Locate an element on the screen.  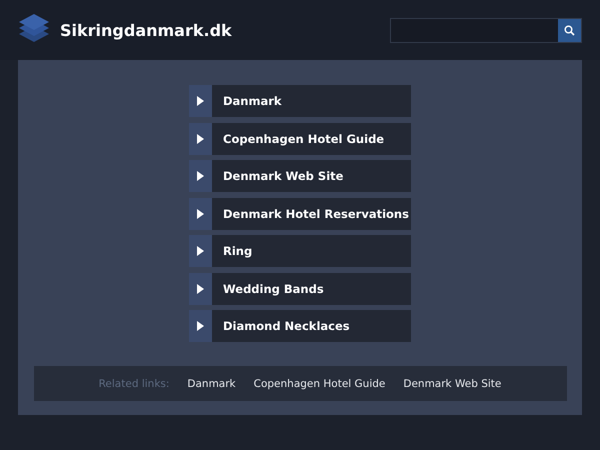
related-link: Danmark is located at coordinates (211, 384).